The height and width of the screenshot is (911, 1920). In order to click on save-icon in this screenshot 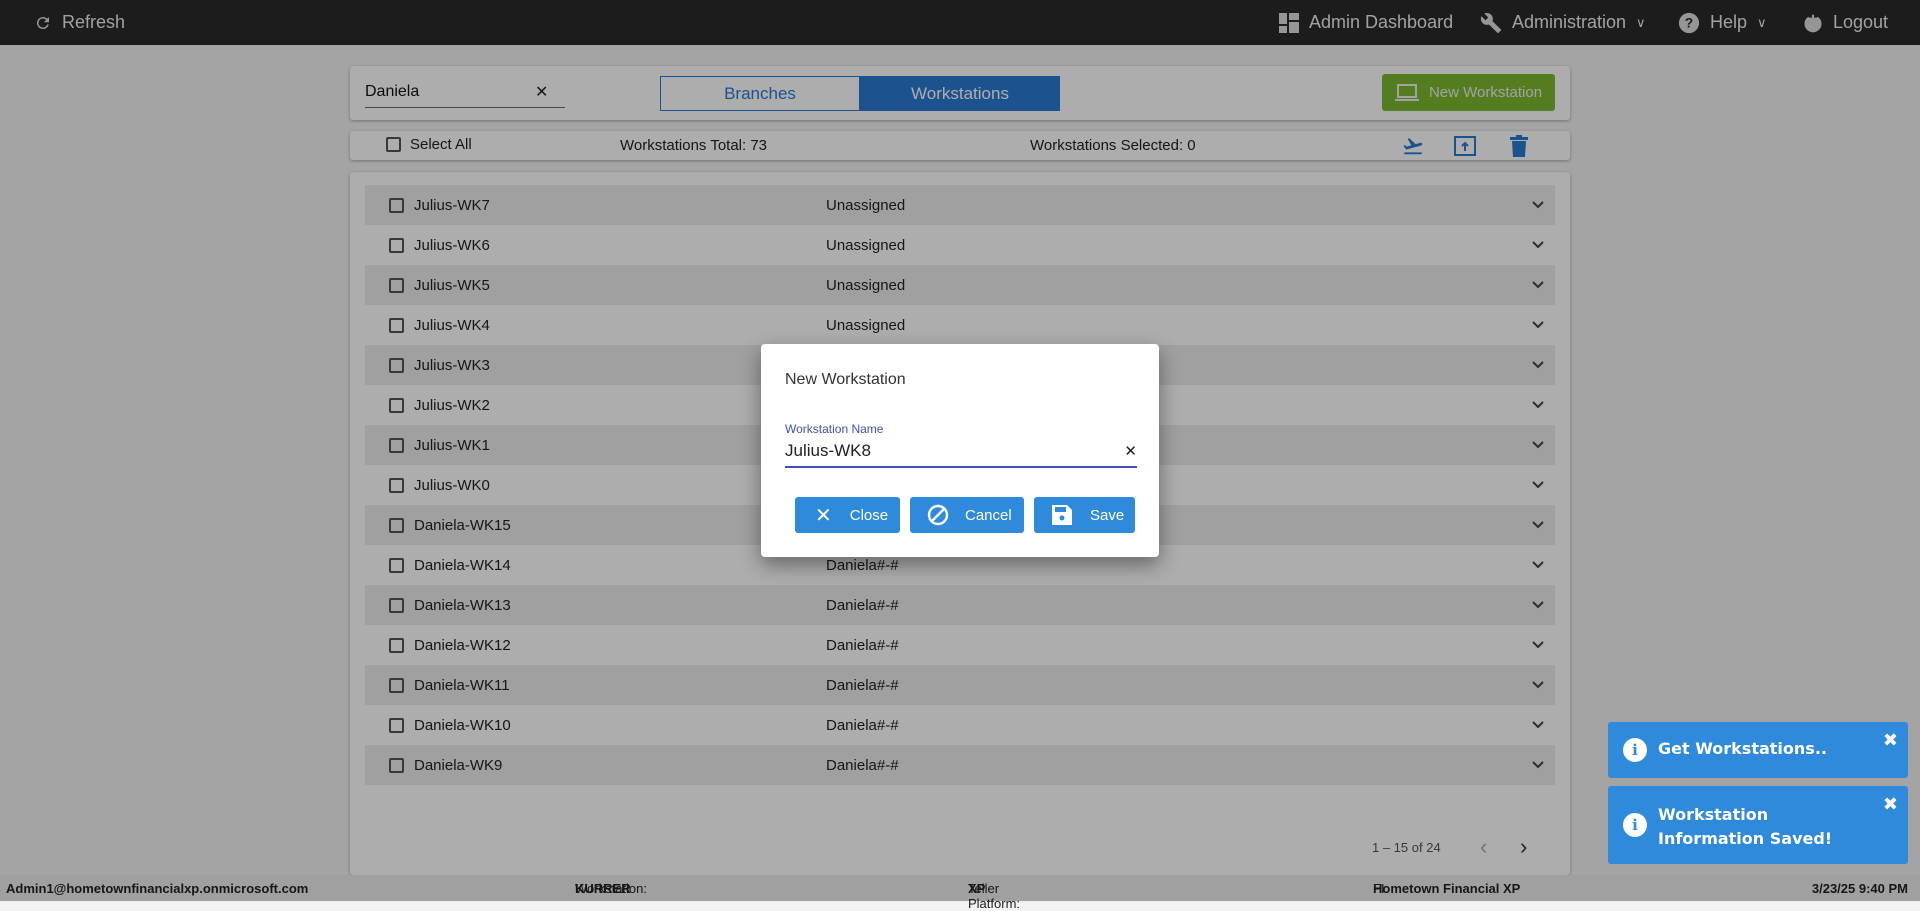, I will do `click(1062, 515)`.